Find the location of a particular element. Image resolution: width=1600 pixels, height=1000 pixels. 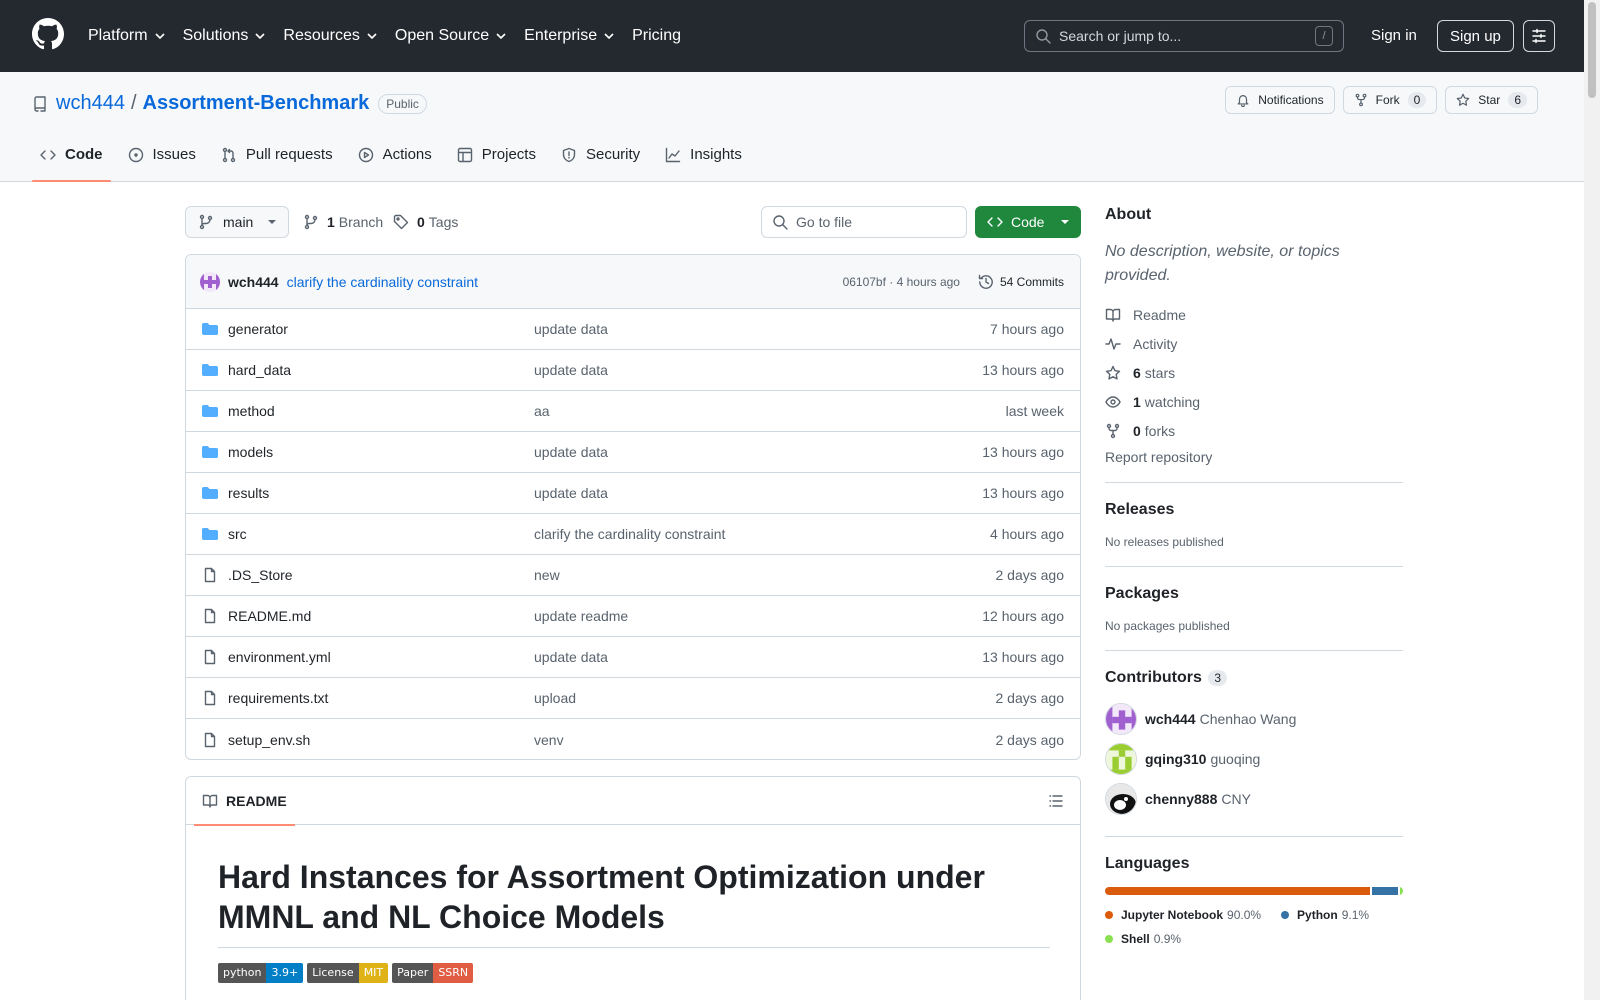

badge-paper: Paper SSRN is located at coordinates (433, 973).